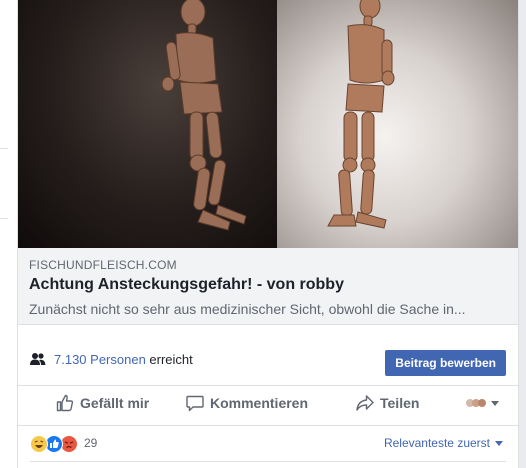 The height and width of the screenshot is (468, 526). I want to click on link-title: Achtung Ansteckungsgefahr! - von robby, so click(186, 285).